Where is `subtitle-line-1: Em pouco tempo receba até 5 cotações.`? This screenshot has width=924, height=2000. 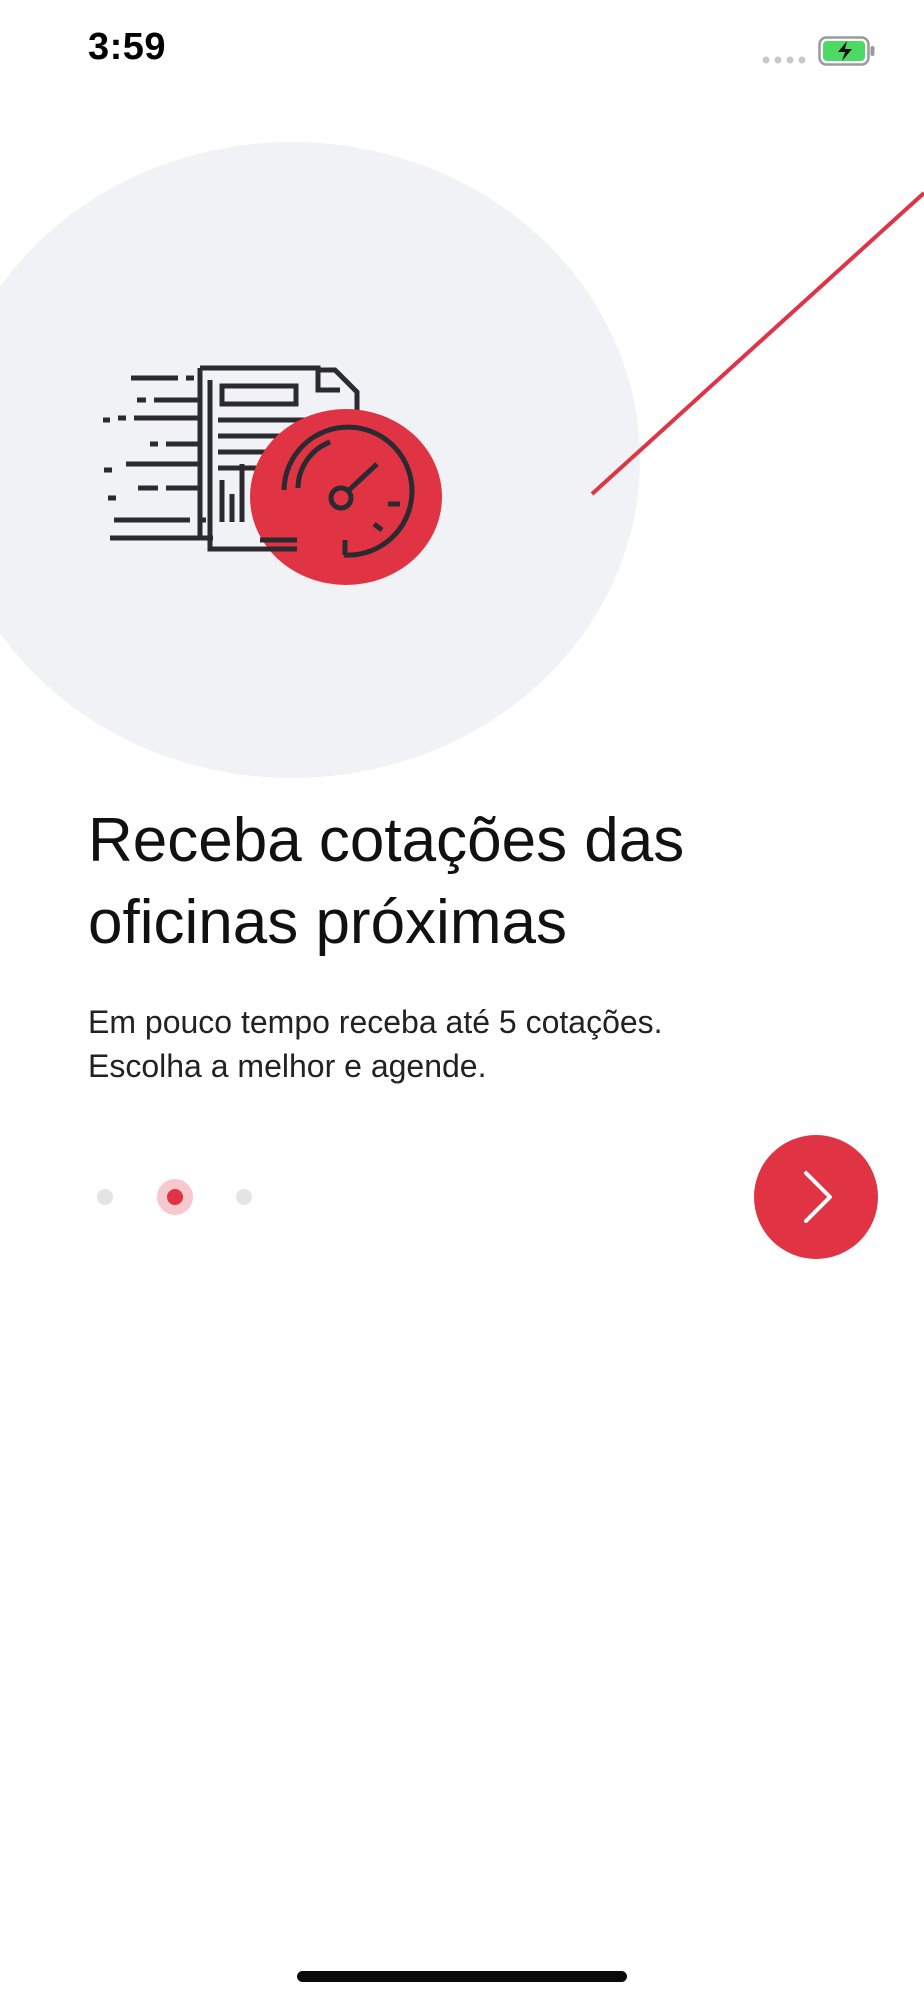
subtitle-line-1: Em pouco tempo receba até 5 cotações. is located at coordinates (375, 1022).